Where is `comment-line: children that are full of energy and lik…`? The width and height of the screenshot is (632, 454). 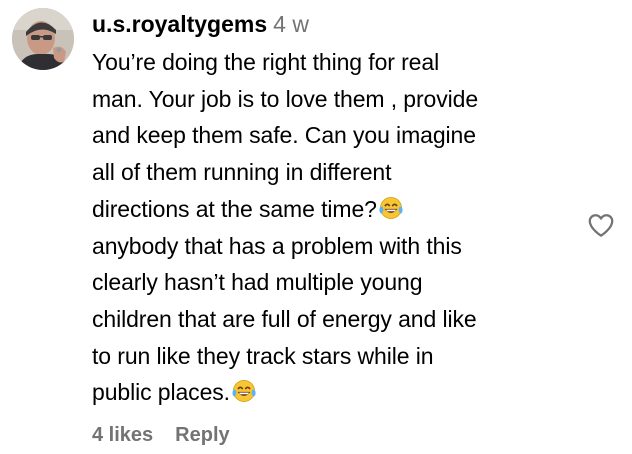 comment-line: children that are full of energy and lik… is located at coordinates (284, 318).